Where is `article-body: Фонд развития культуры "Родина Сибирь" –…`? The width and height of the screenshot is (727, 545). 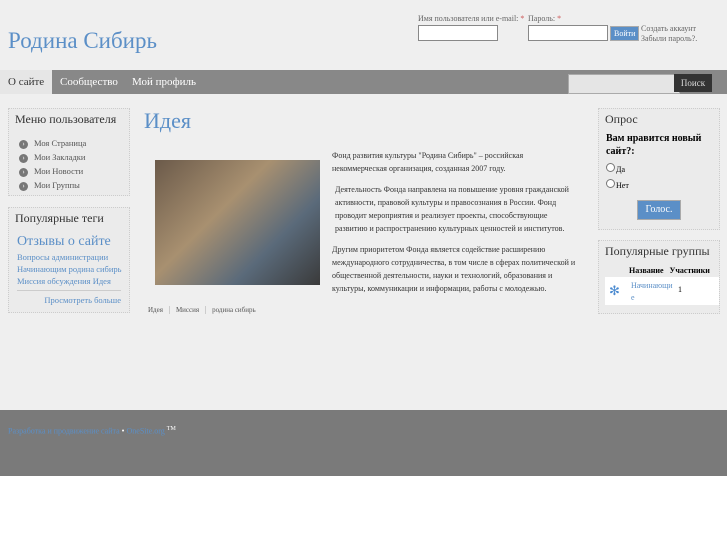 article-body: Фонд развития культуры "Родина Сибирь" –… is located at coordinates (455, 226).